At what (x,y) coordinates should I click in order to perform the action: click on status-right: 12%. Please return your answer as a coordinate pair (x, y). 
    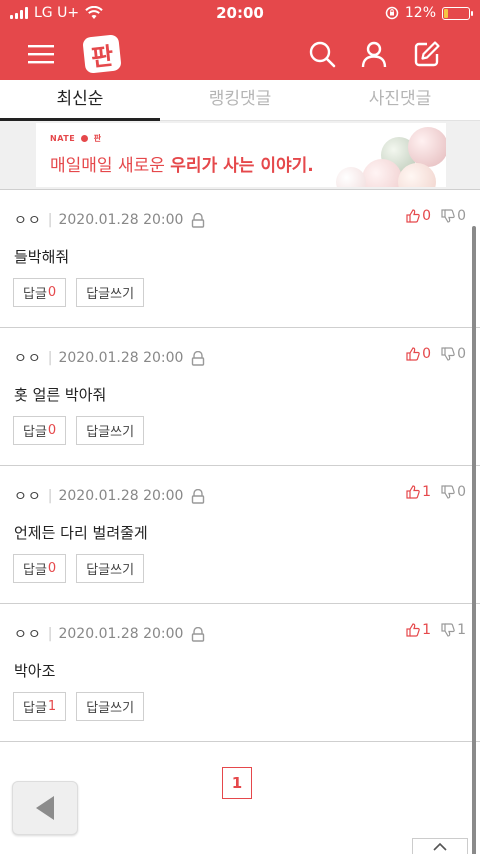
    Looking at the image, I should click on (429, 13).